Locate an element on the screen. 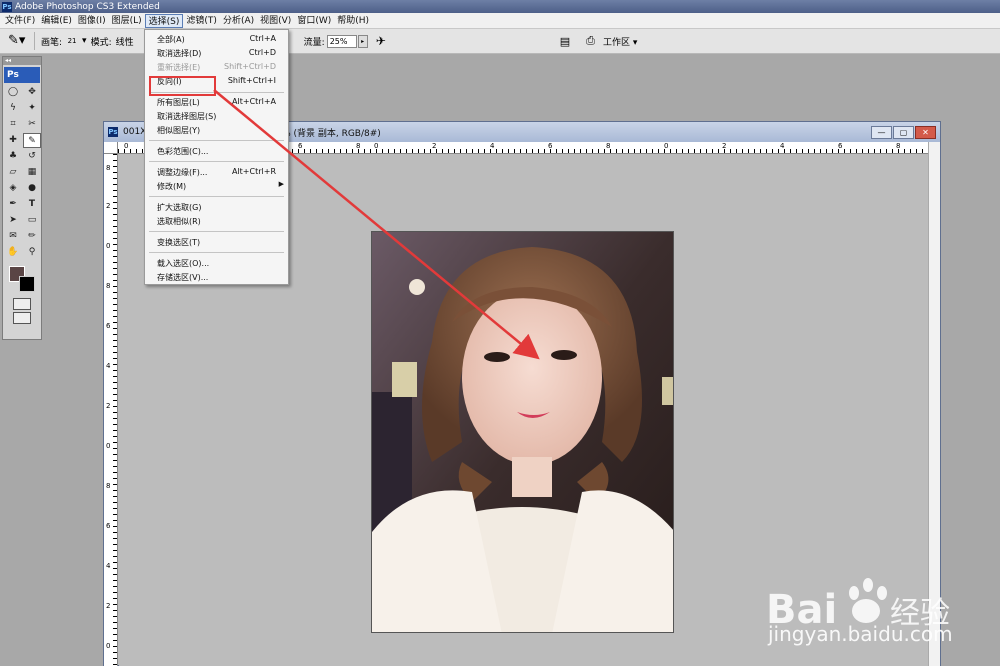  menu-item-refine-edge: 调整边缘(F)... Alt+Ctrl+R is located at coordinates (216, 172).